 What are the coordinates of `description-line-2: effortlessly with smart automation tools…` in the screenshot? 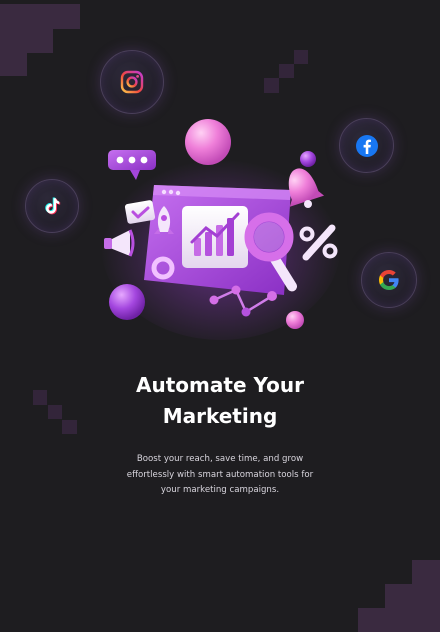 It's located at (220, 474).